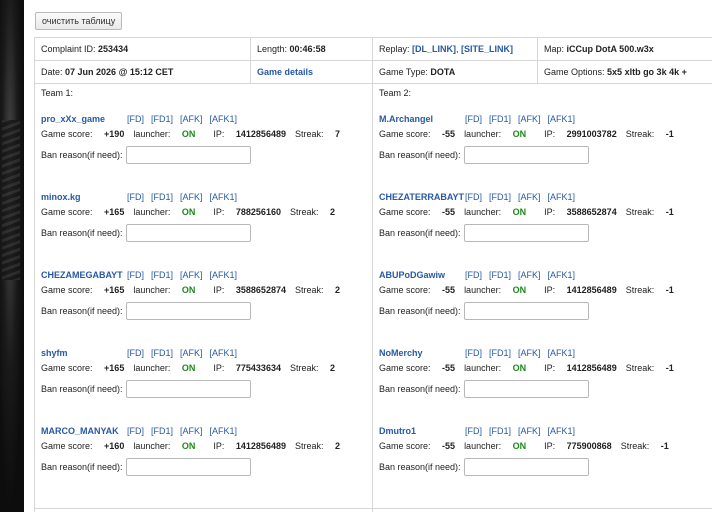 The width and height of the screenshot is (712, 512). I want to click on game-score: Game score: -55, so click(417, 290).